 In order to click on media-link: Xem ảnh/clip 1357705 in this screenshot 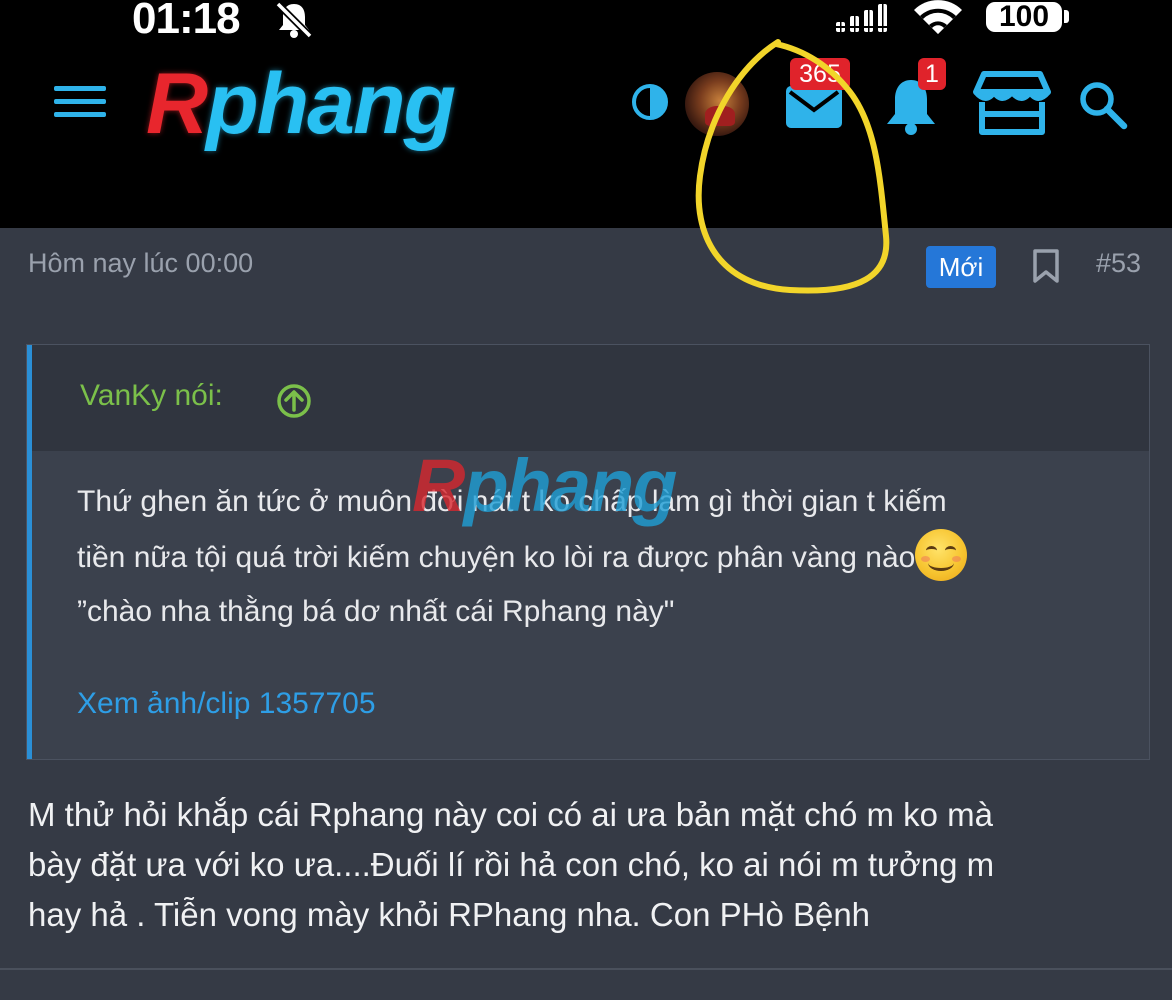, I will do `click(226, 704)`.